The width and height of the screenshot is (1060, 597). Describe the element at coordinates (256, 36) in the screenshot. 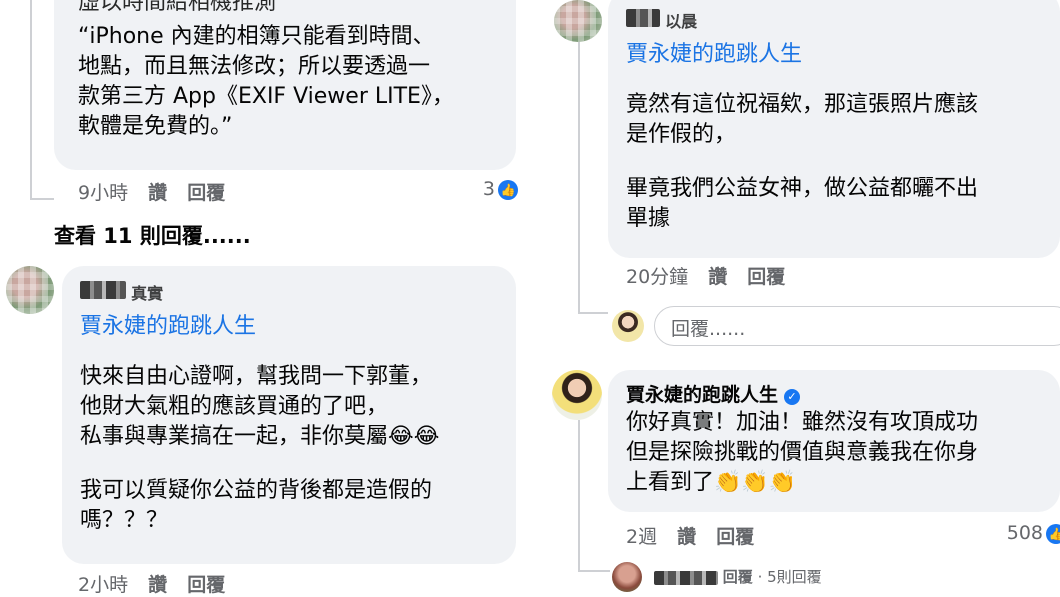

I see `comment-text-line: “iPhone 內建的相簿只能看到時間、` at that location.